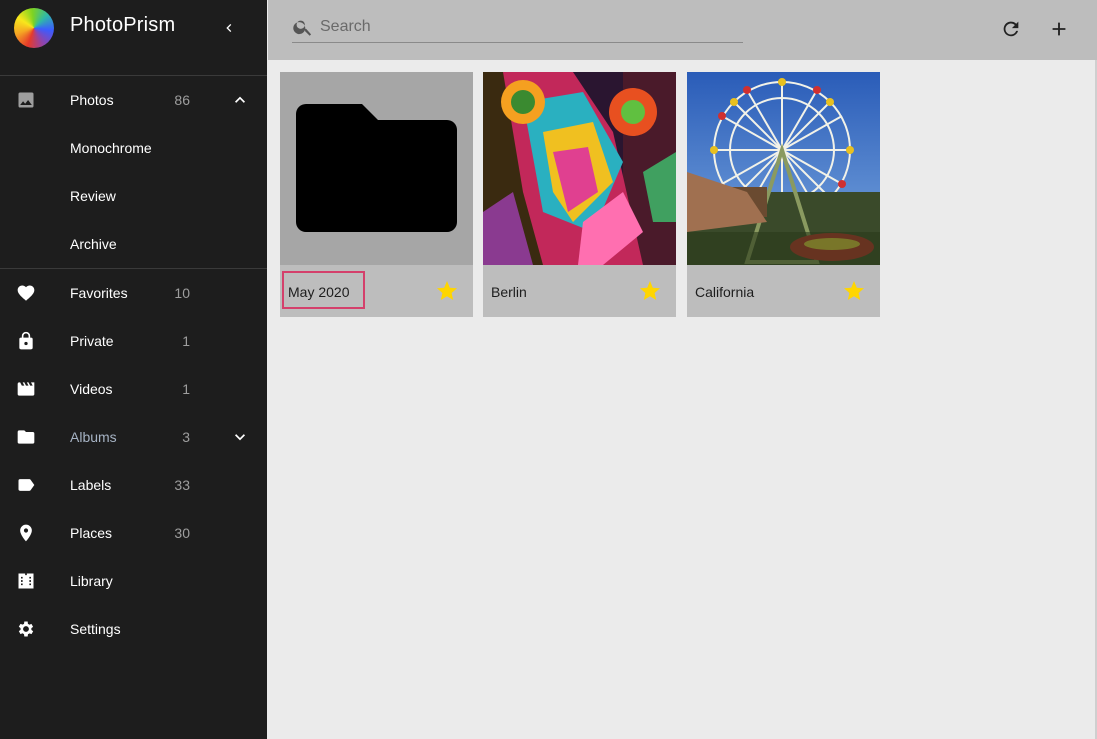 The height and width of the screenshot is (739, 1097). I want to click on image-icon, so click(26, 100).